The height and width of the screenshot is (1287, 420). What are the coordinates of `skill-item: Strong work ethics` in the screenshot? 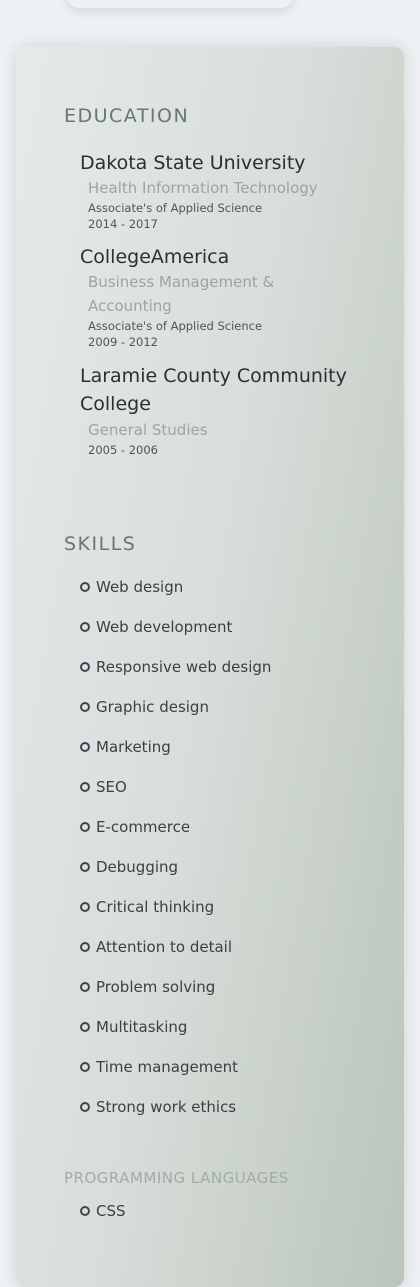 It's located at (230, 1107).